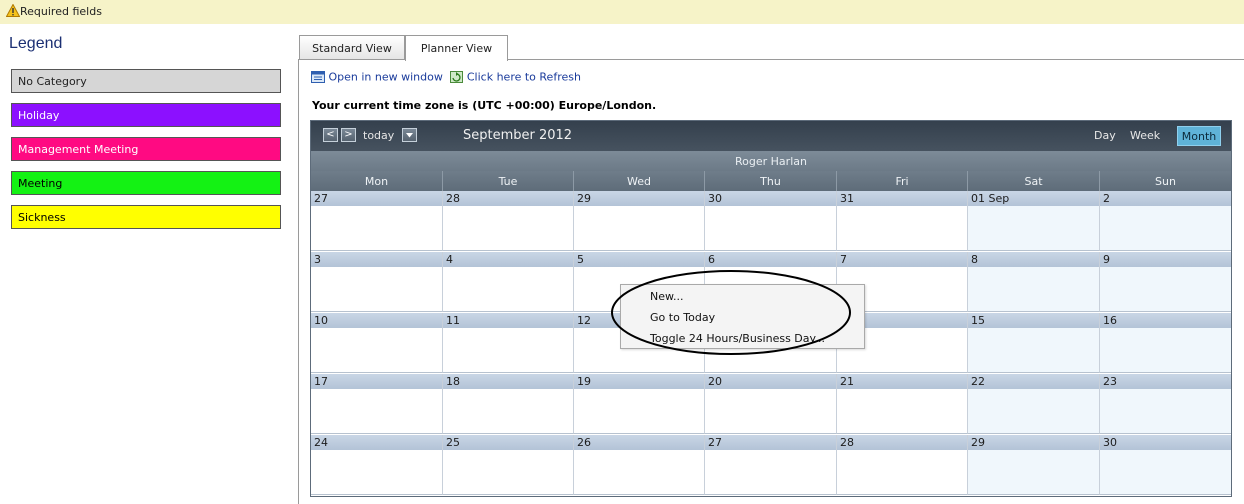 The height and width of the screenshot is (504, 1244). I want to click on week-row: 17 18 19 20 21 22 23, so click(771, 404).